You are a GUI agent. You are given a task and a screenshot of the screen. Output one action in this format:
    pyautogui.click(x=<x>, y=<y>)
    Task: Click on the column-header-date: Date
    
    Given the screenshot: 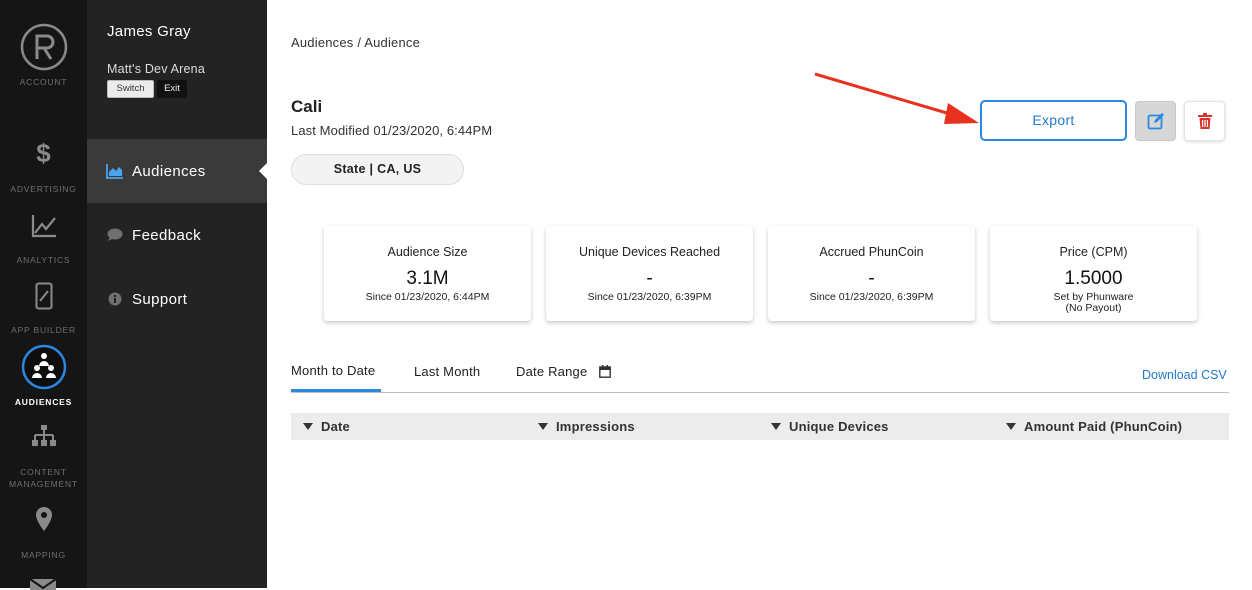 What is the action you would take?
    pyautogui.click(x=326, y=426)
    